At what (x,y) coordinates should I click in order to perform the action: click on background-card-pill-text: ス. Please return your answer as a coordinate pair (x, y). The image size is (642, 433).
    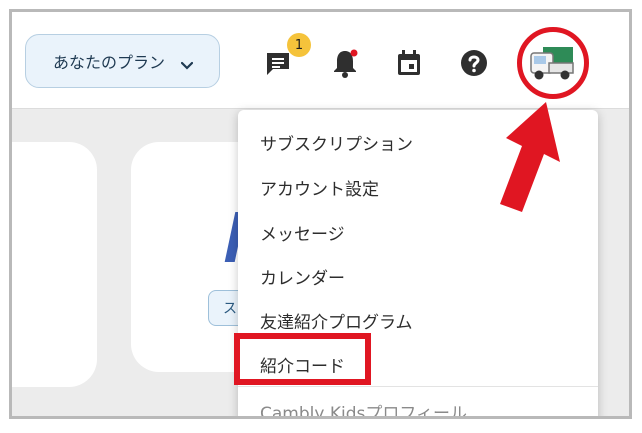
    Looking at the image, I should click on (230, 309).